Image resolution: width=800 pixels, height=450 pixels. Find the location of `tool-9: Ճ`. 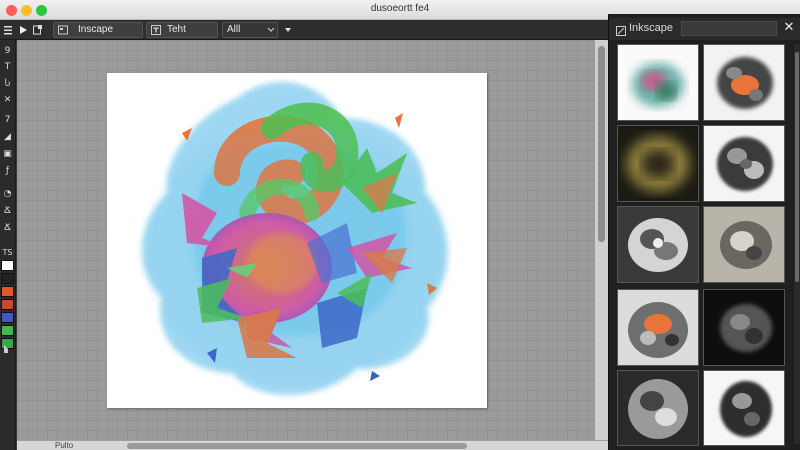

tool-9: Ճ is located at coordinates (7, 211).